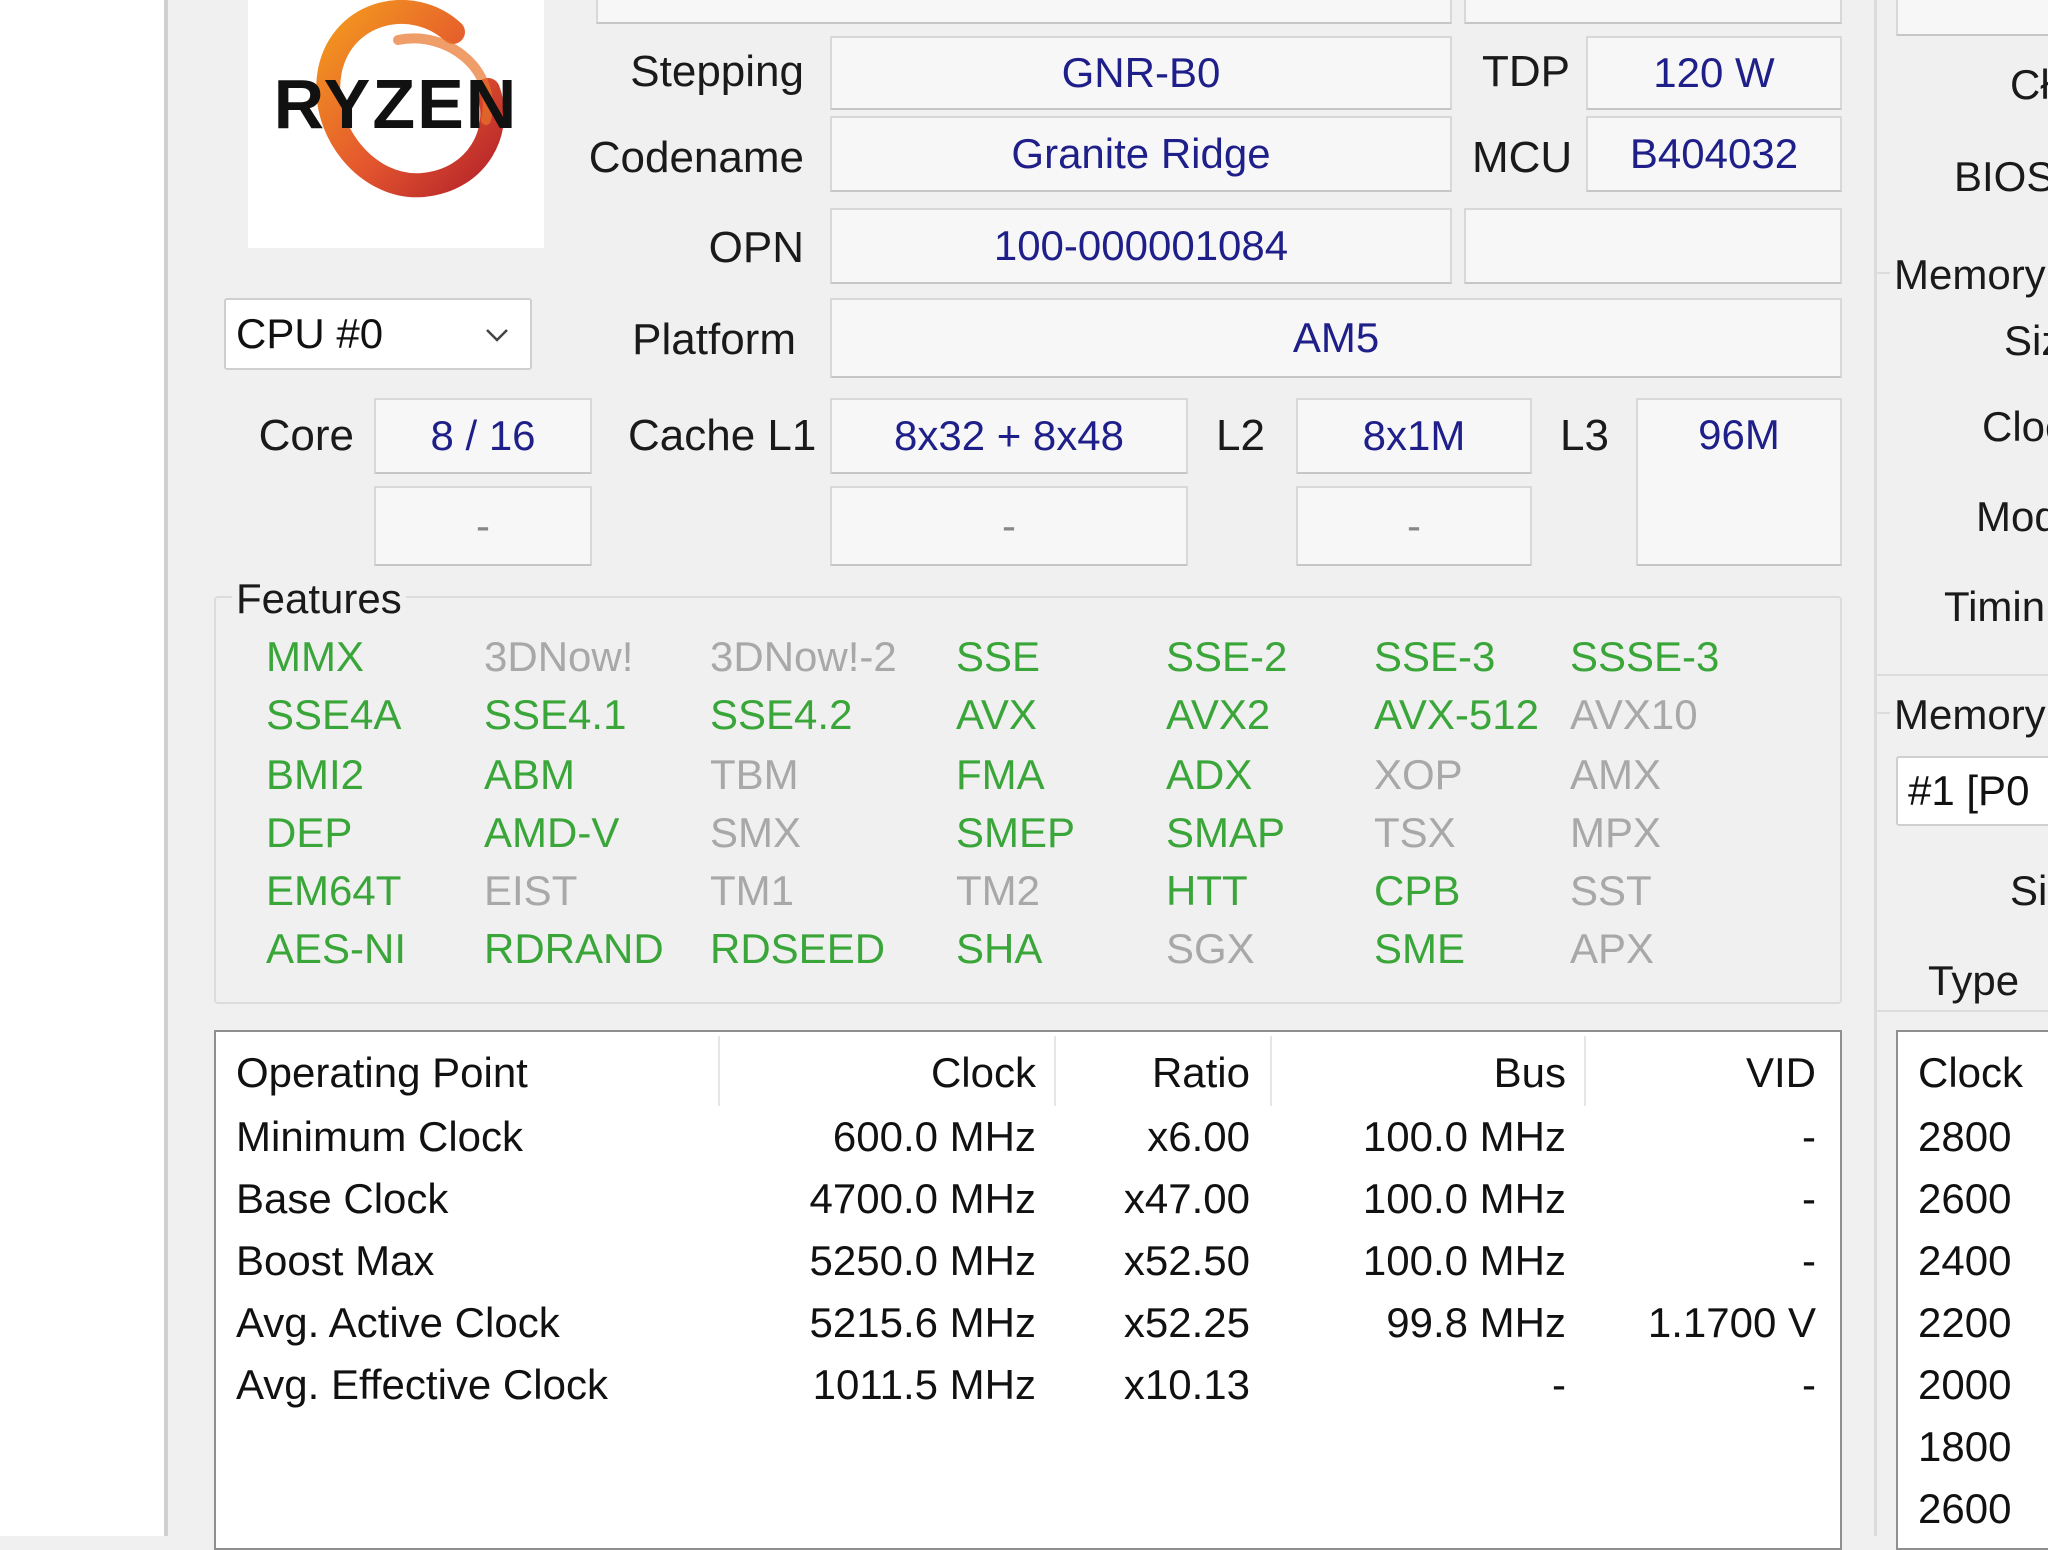 This screenshot has width=2048, height=1550. I want to click on feature-flag: AVX10, so click(1634, 714).